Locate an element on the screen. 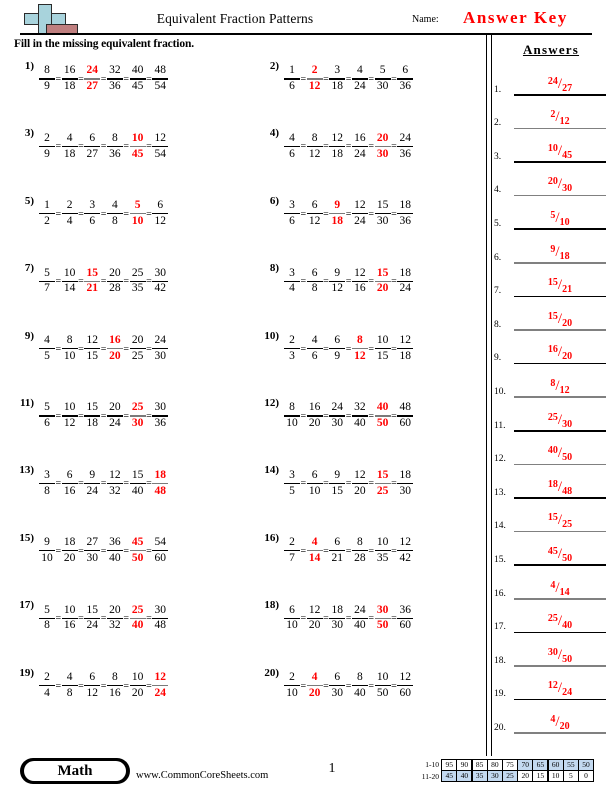 The image size is (612, 792). fraction-given: 12 24 is located at coordinates (359, 213).